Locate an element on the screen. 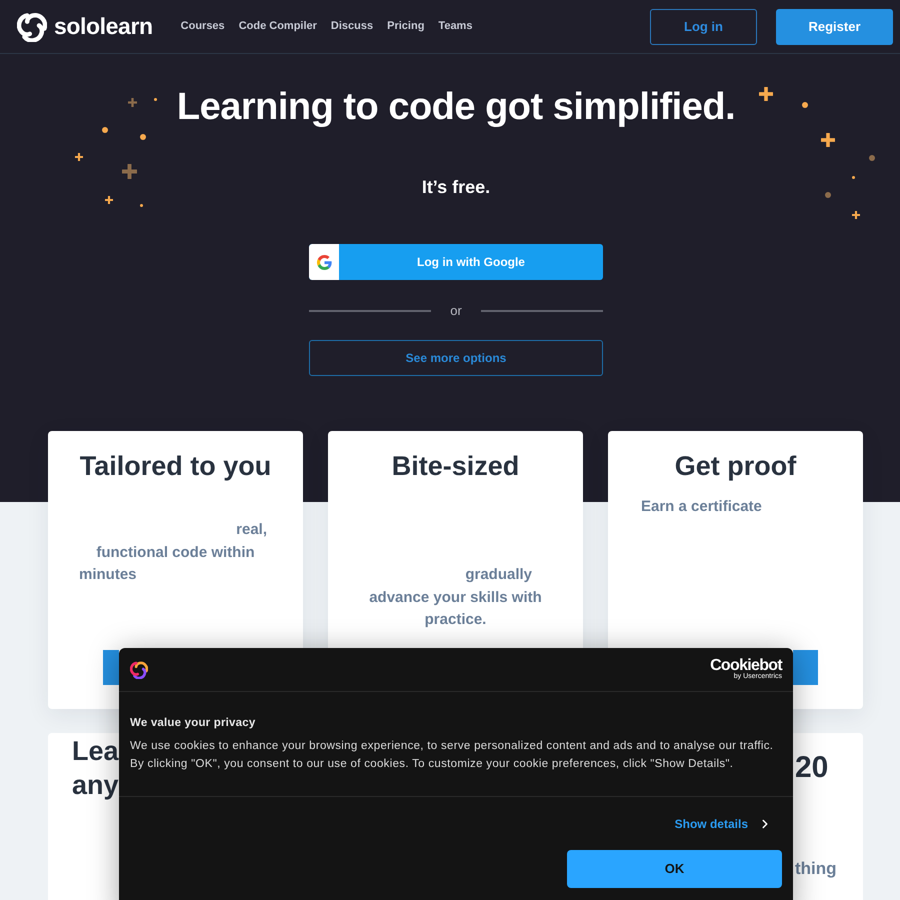  card-title: Bite-sized is located at coordinates (456, 466).